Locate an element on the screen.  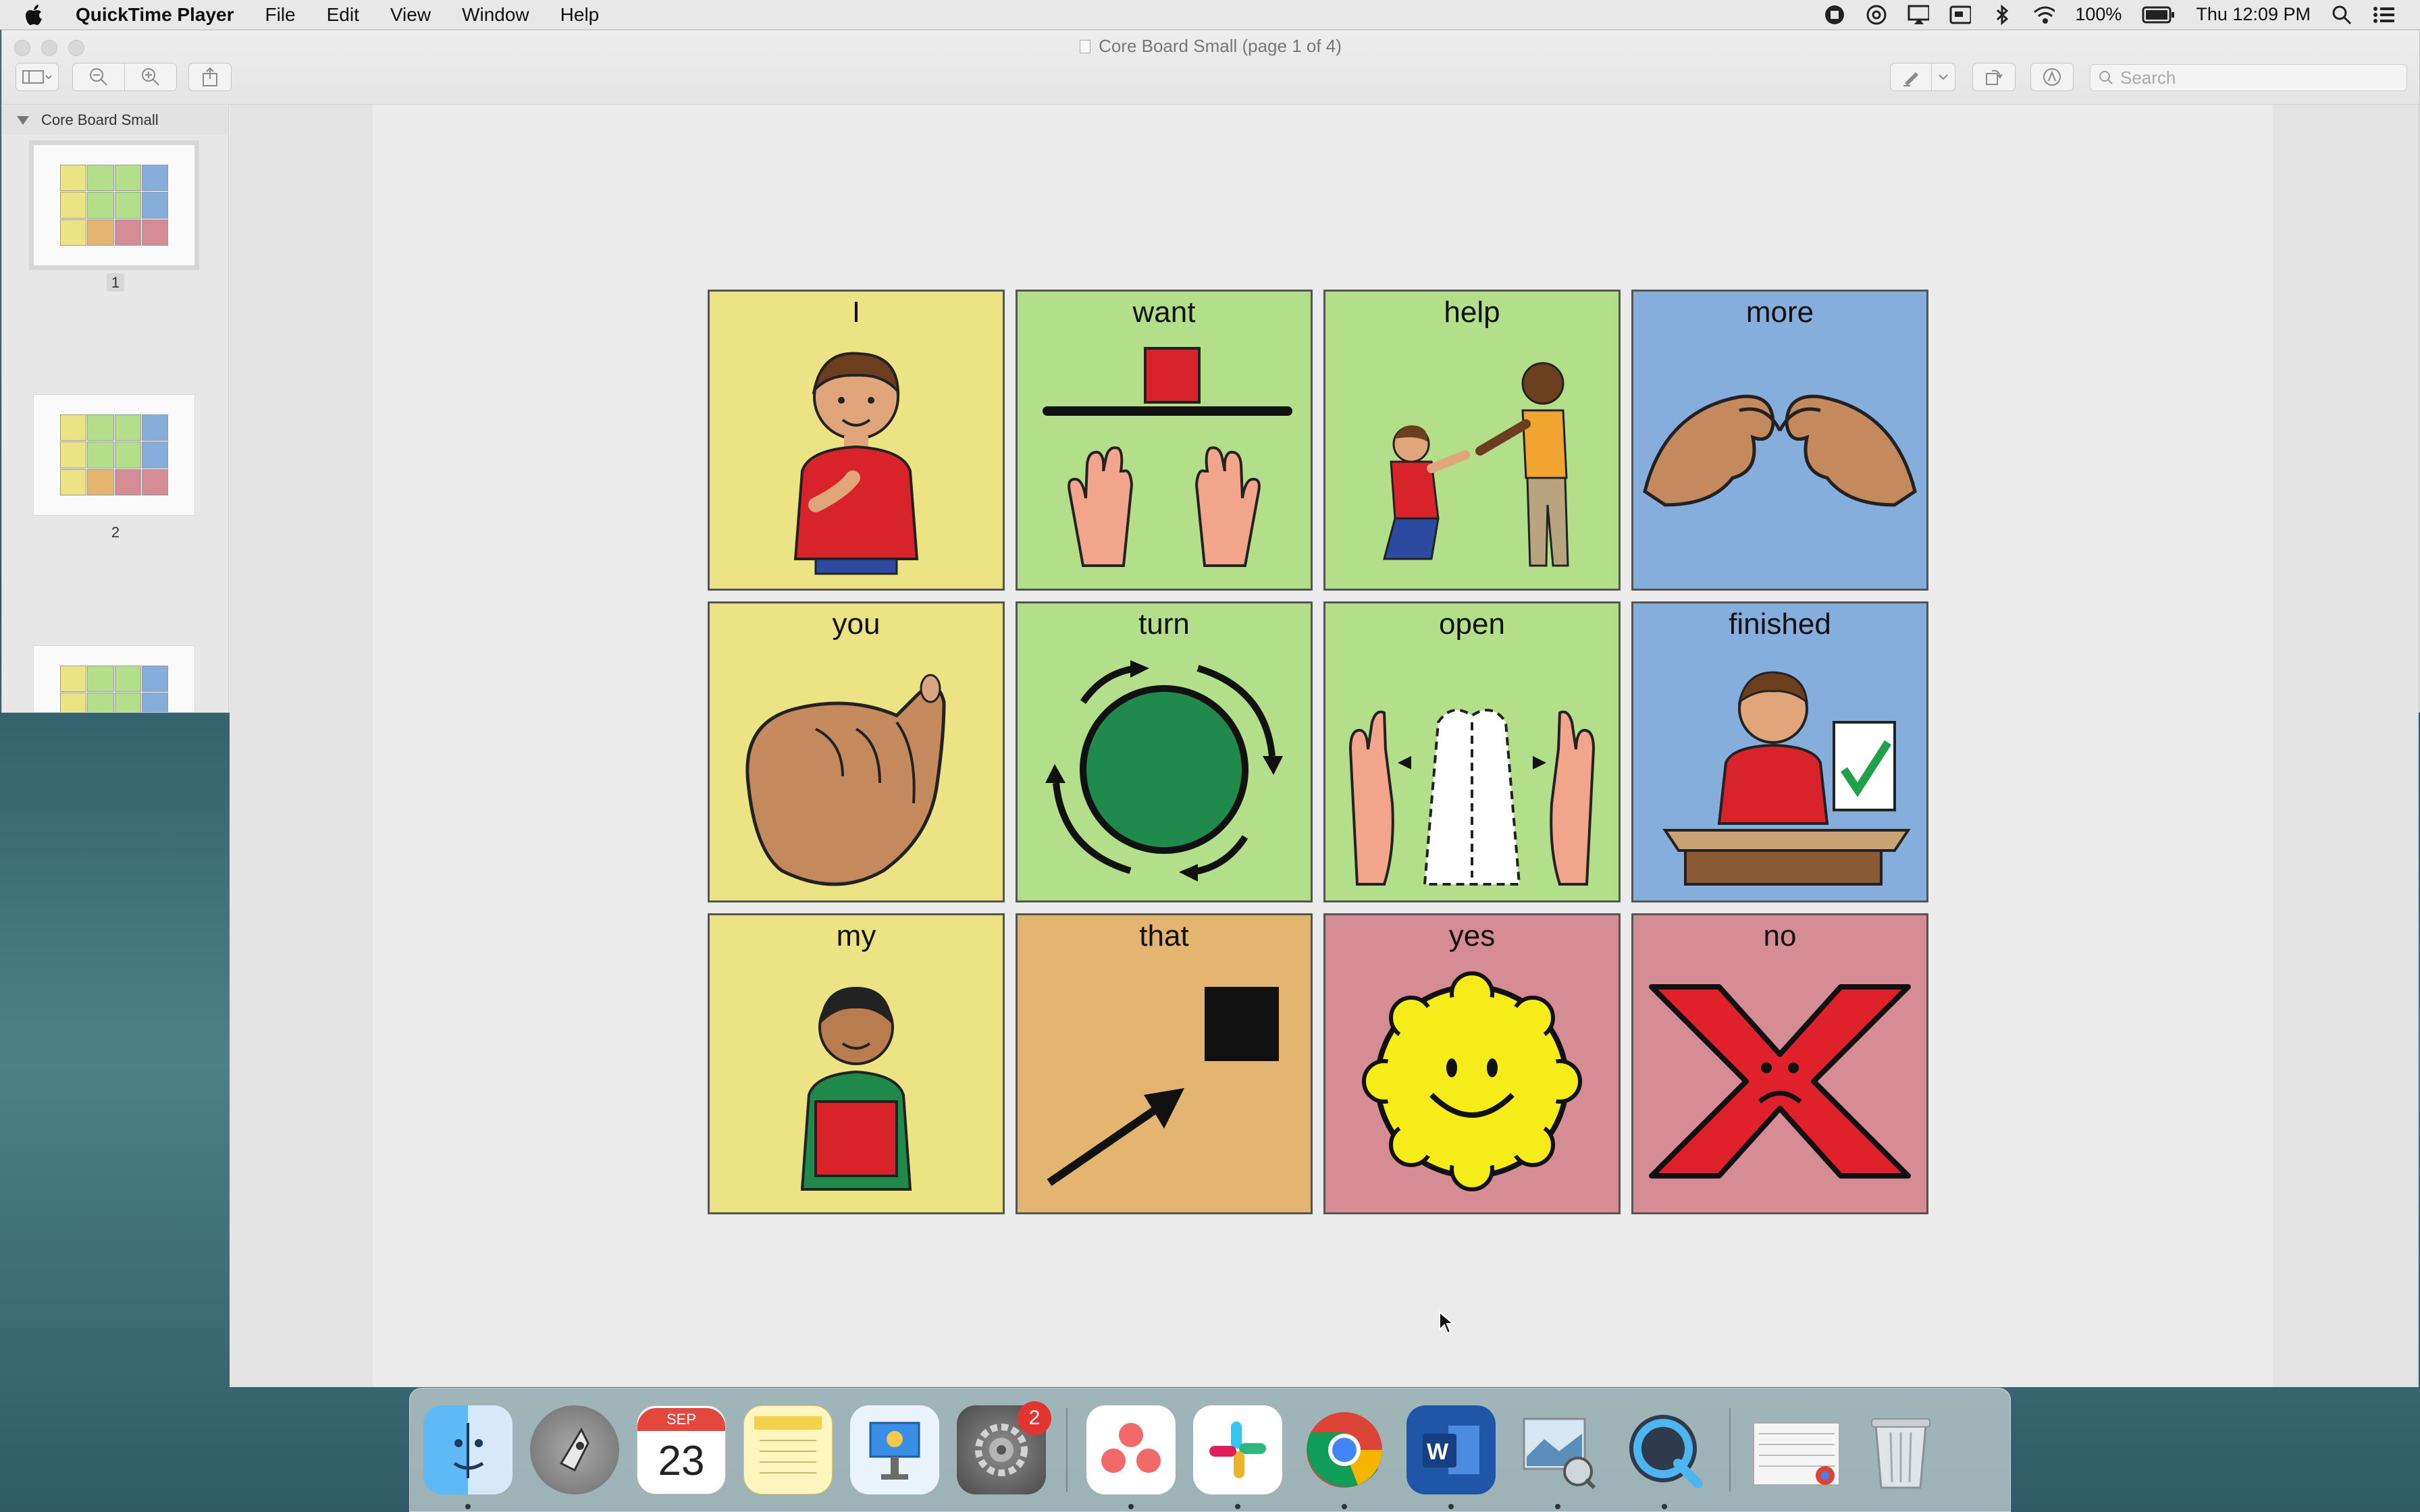
cell-label: finished is located at coordinates (1780, 624).